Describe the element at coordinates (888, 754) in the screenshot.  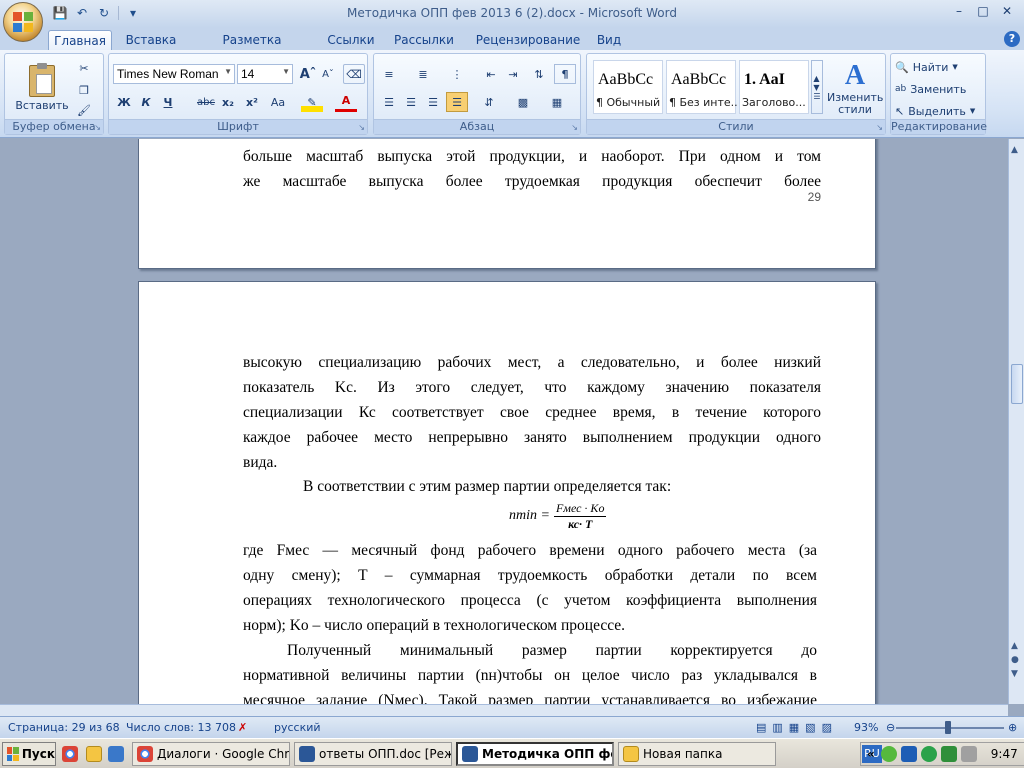
I see `tray-icon-green` at that location.